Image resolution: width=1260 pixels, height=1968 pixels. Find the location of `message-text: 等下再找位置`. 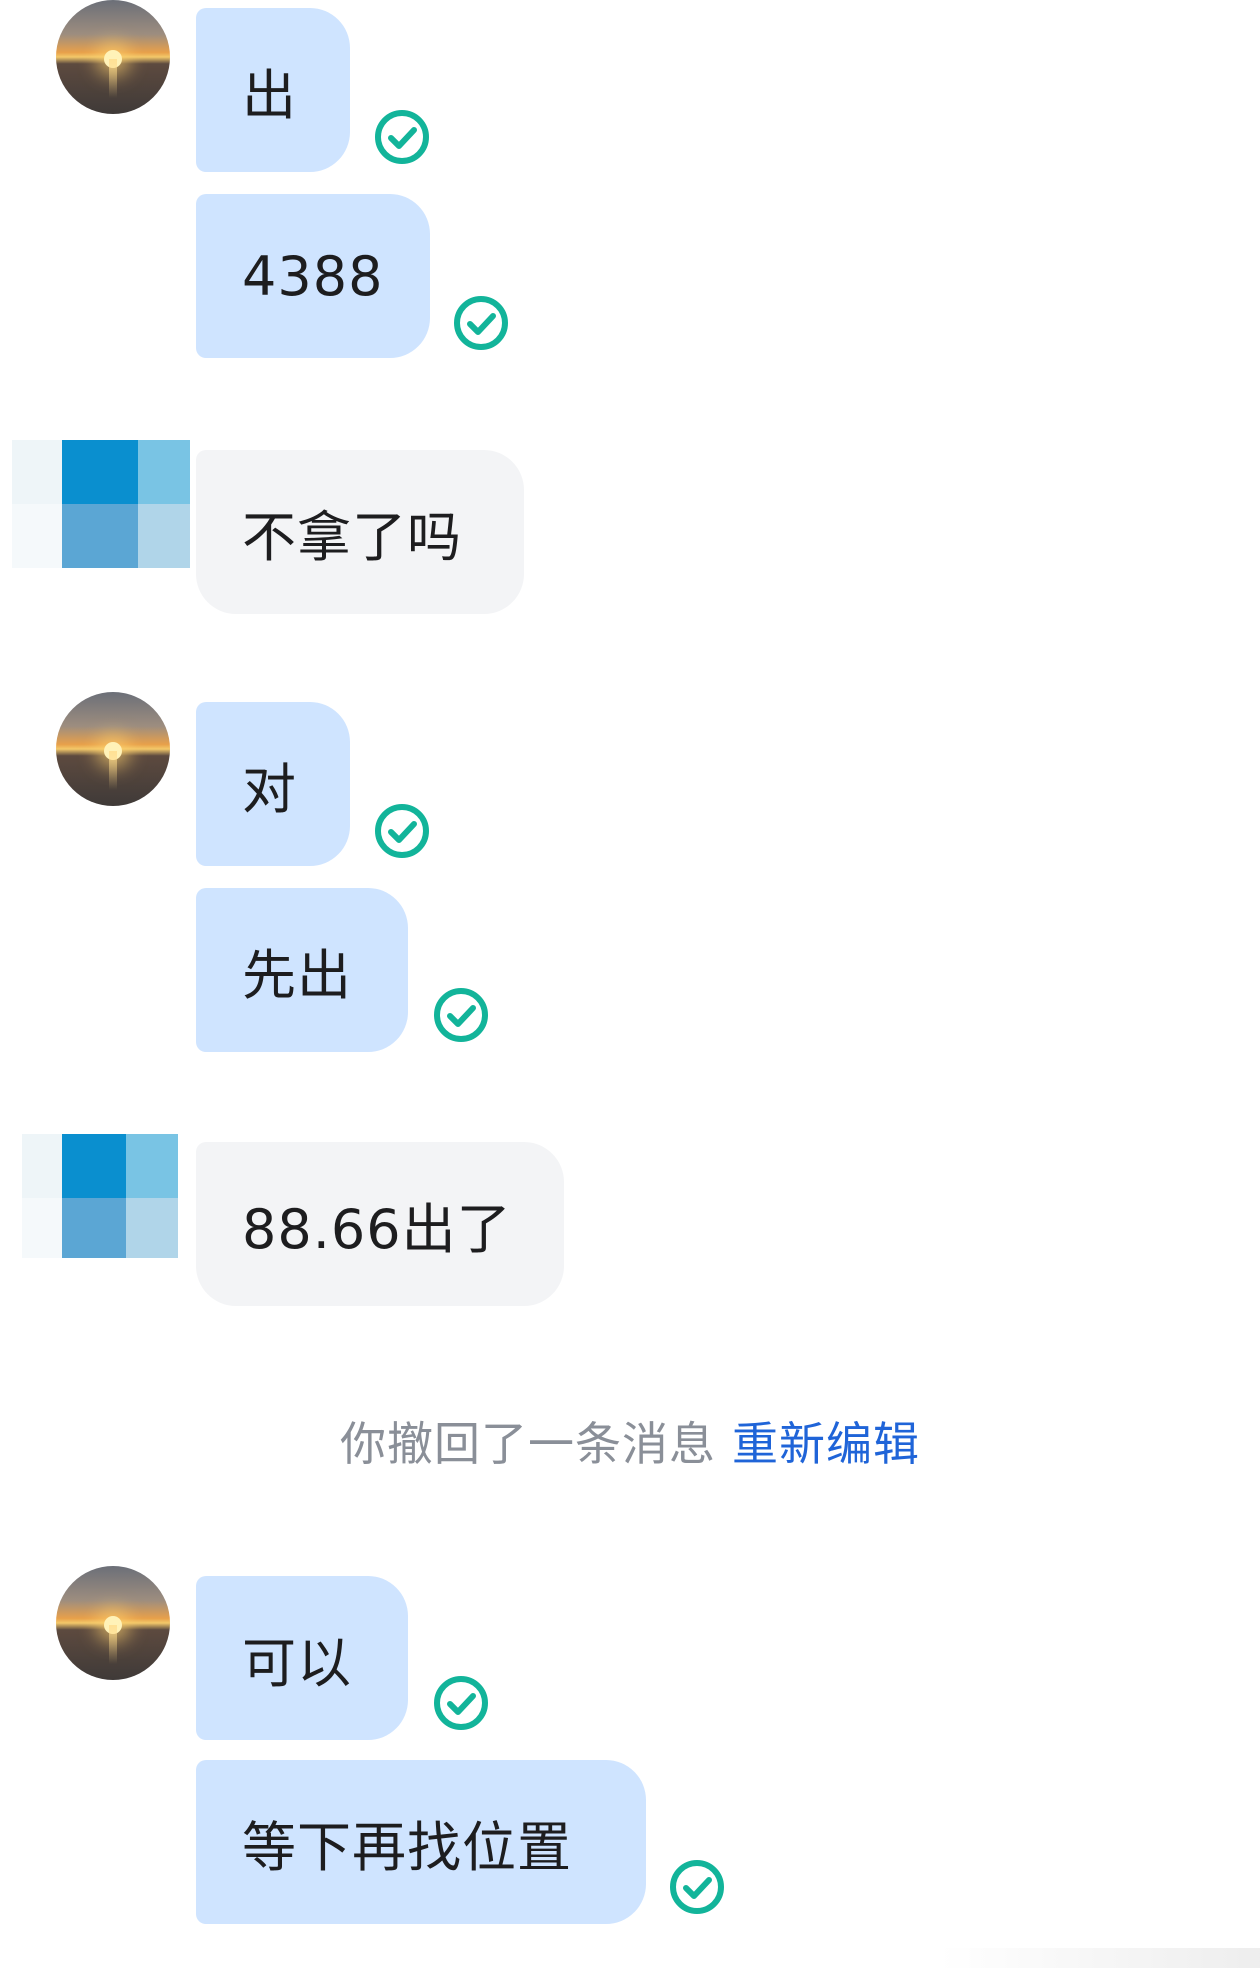

message-text: 等下再找位置 is located at coordinates (407, 1847).